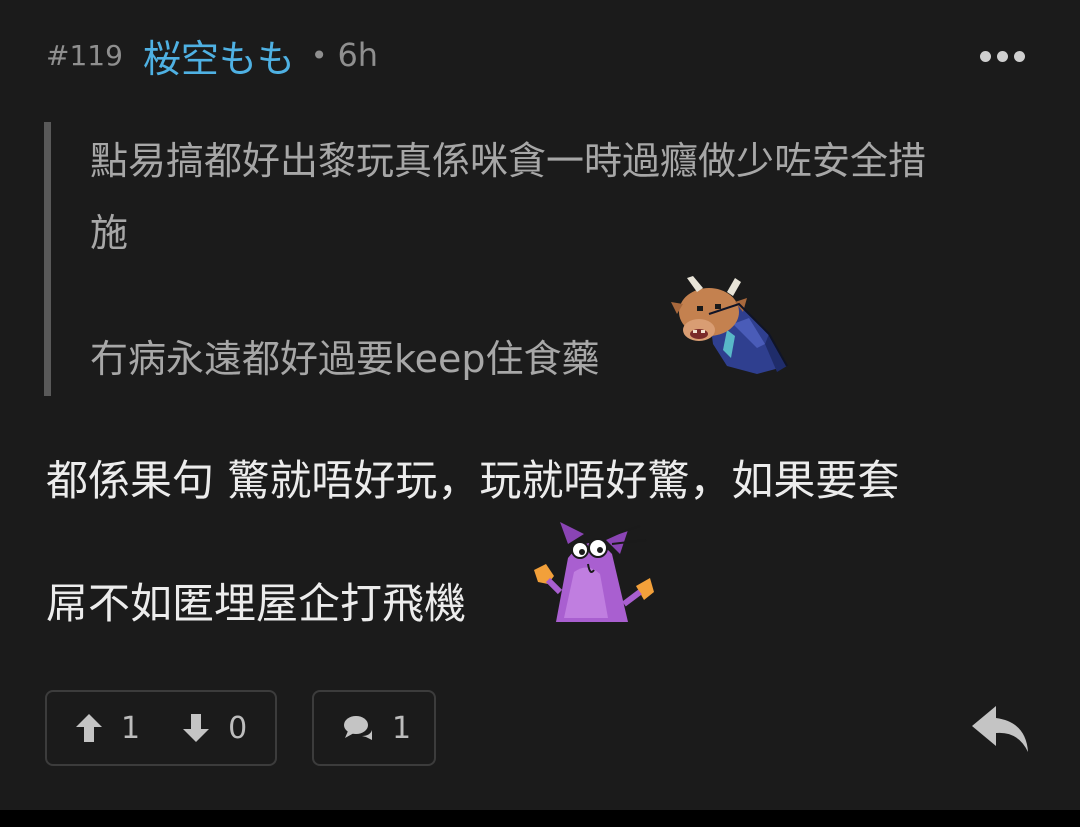 The width and height of the screenshot is (1080, 827). What do you see at coordinates (47, 259) in the screenshot?
I see `quote-bar` at bounding box center [47, 259].